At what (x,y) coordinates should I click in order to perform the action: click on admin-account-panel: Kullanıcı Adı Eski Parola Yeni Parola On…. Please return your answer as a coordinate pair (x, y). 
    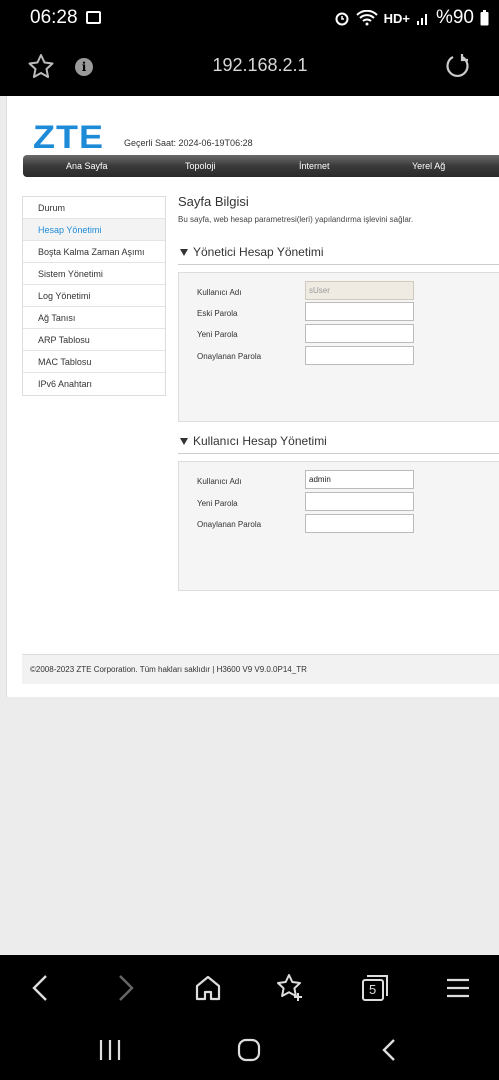
    Looking at the image, I should click on (338, 347).